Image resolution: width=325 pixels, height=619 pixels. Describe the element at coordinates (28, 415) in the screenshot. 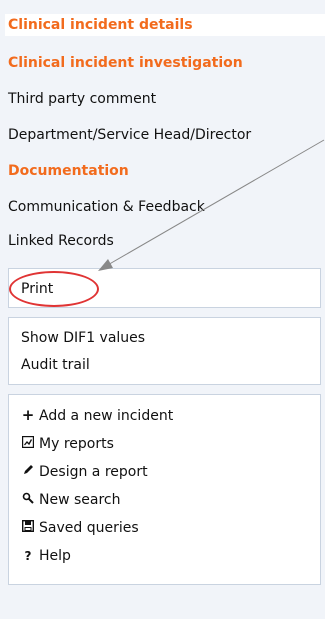

I see `plus-icon: +` at that location.